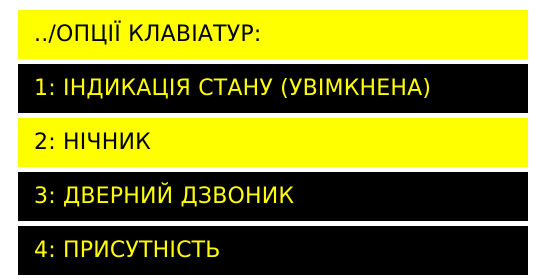 Image resolution: width=546 pixels, height=280 pixels. What do you see at coordinates (148, 34) in the screenshot?
I see `menu-header-title: ../ОПЦІЇ КЛАВІАТУР:` at bounding box center [148, 34].